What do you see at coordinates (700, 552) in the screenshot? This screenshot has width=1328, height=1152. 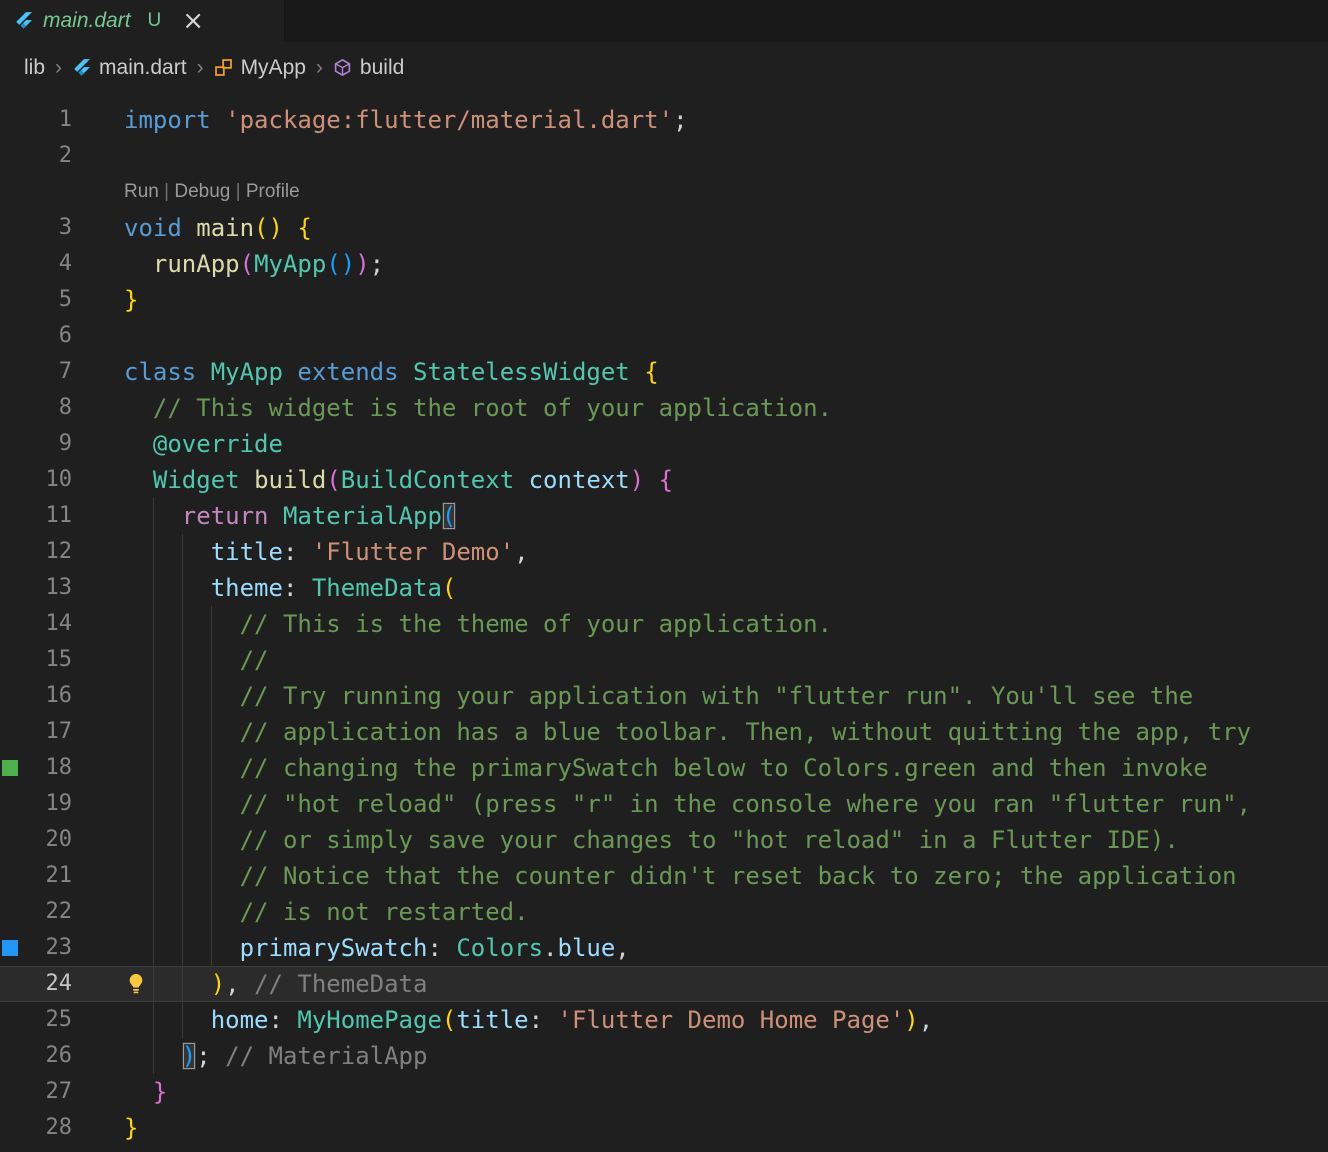 I see `code-line-content: title: 'Flutter Demo',` at bounding box center [700, 552].